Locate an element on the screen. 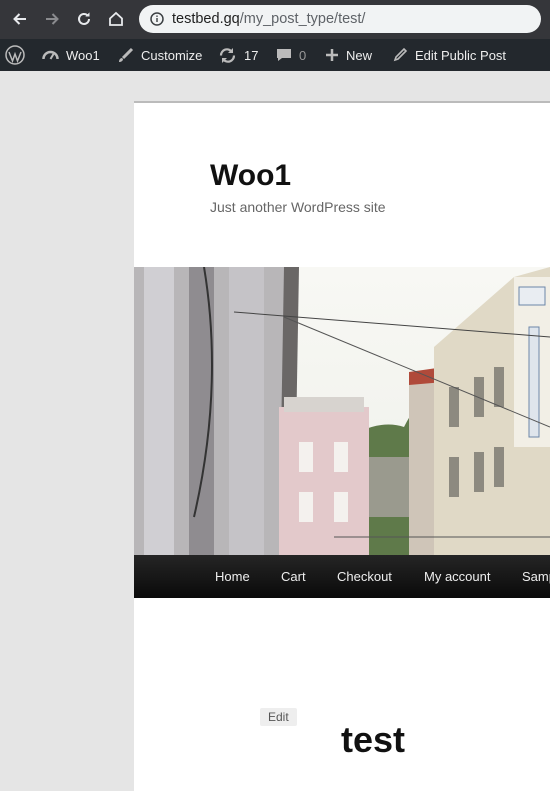  nav-item-checkout: Checkout is located at coordinates (364, 576).